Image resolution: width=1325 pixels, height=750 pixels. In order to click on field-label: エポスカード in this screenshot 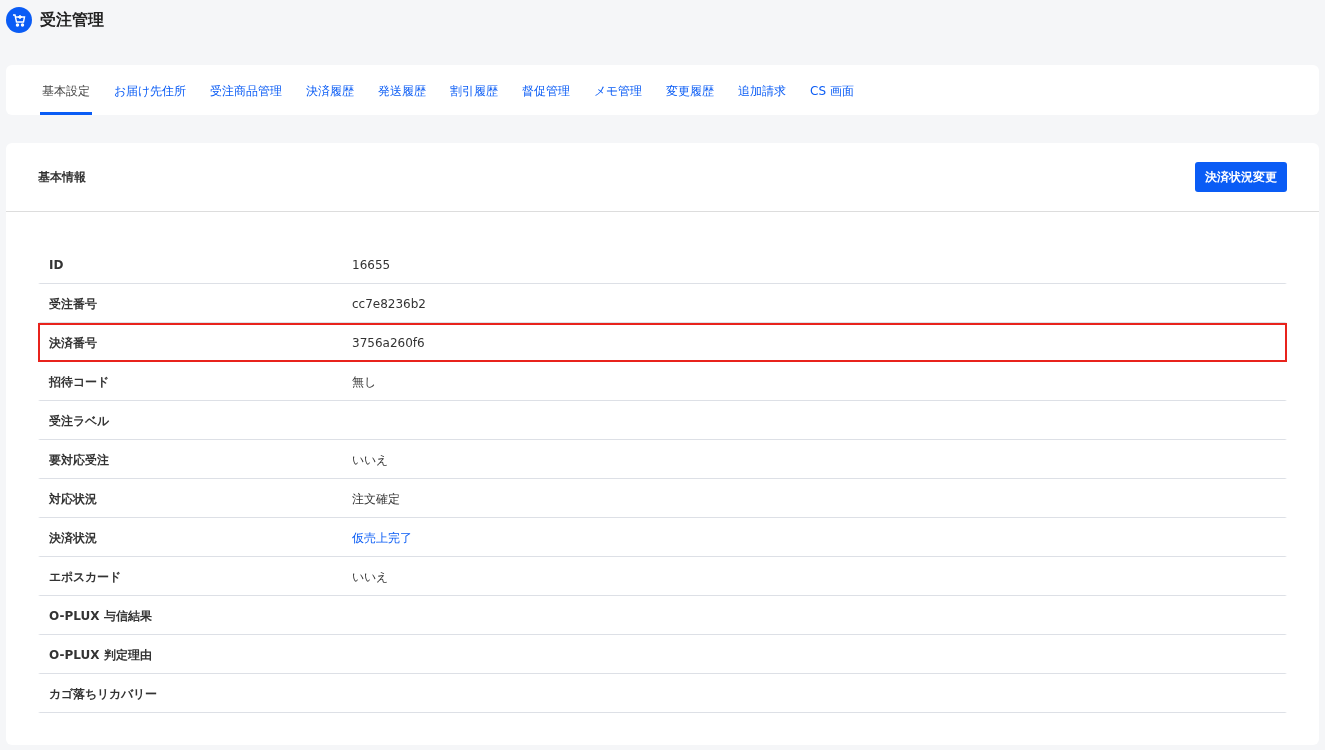, I will do `click(85, 577)`.